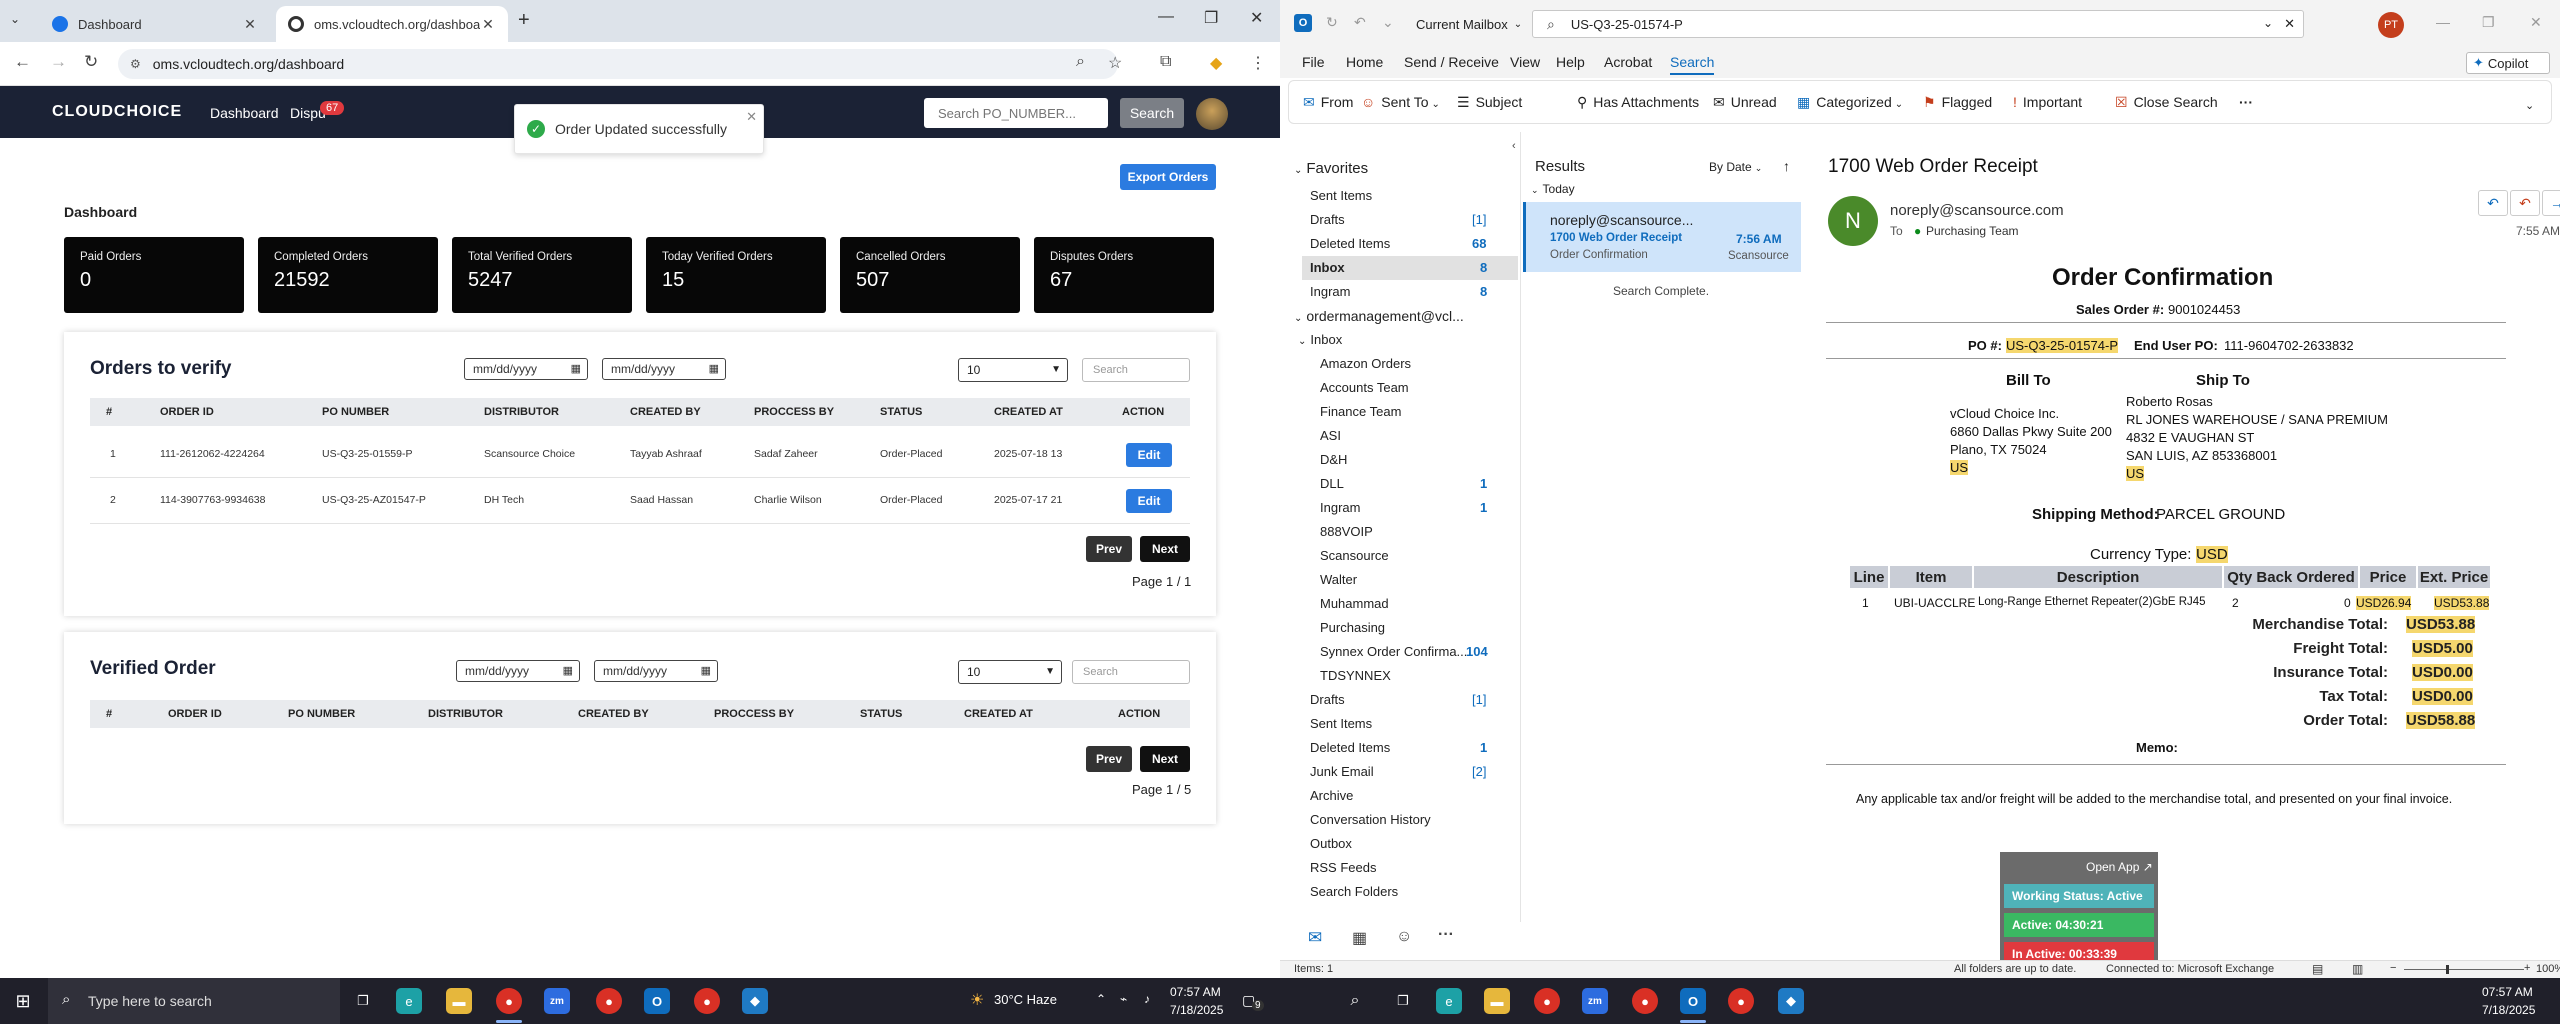 The width and height of the screenshot is (2560, 1024). I want to click on filter-from-button: ✉ From, so click(1328, 102).